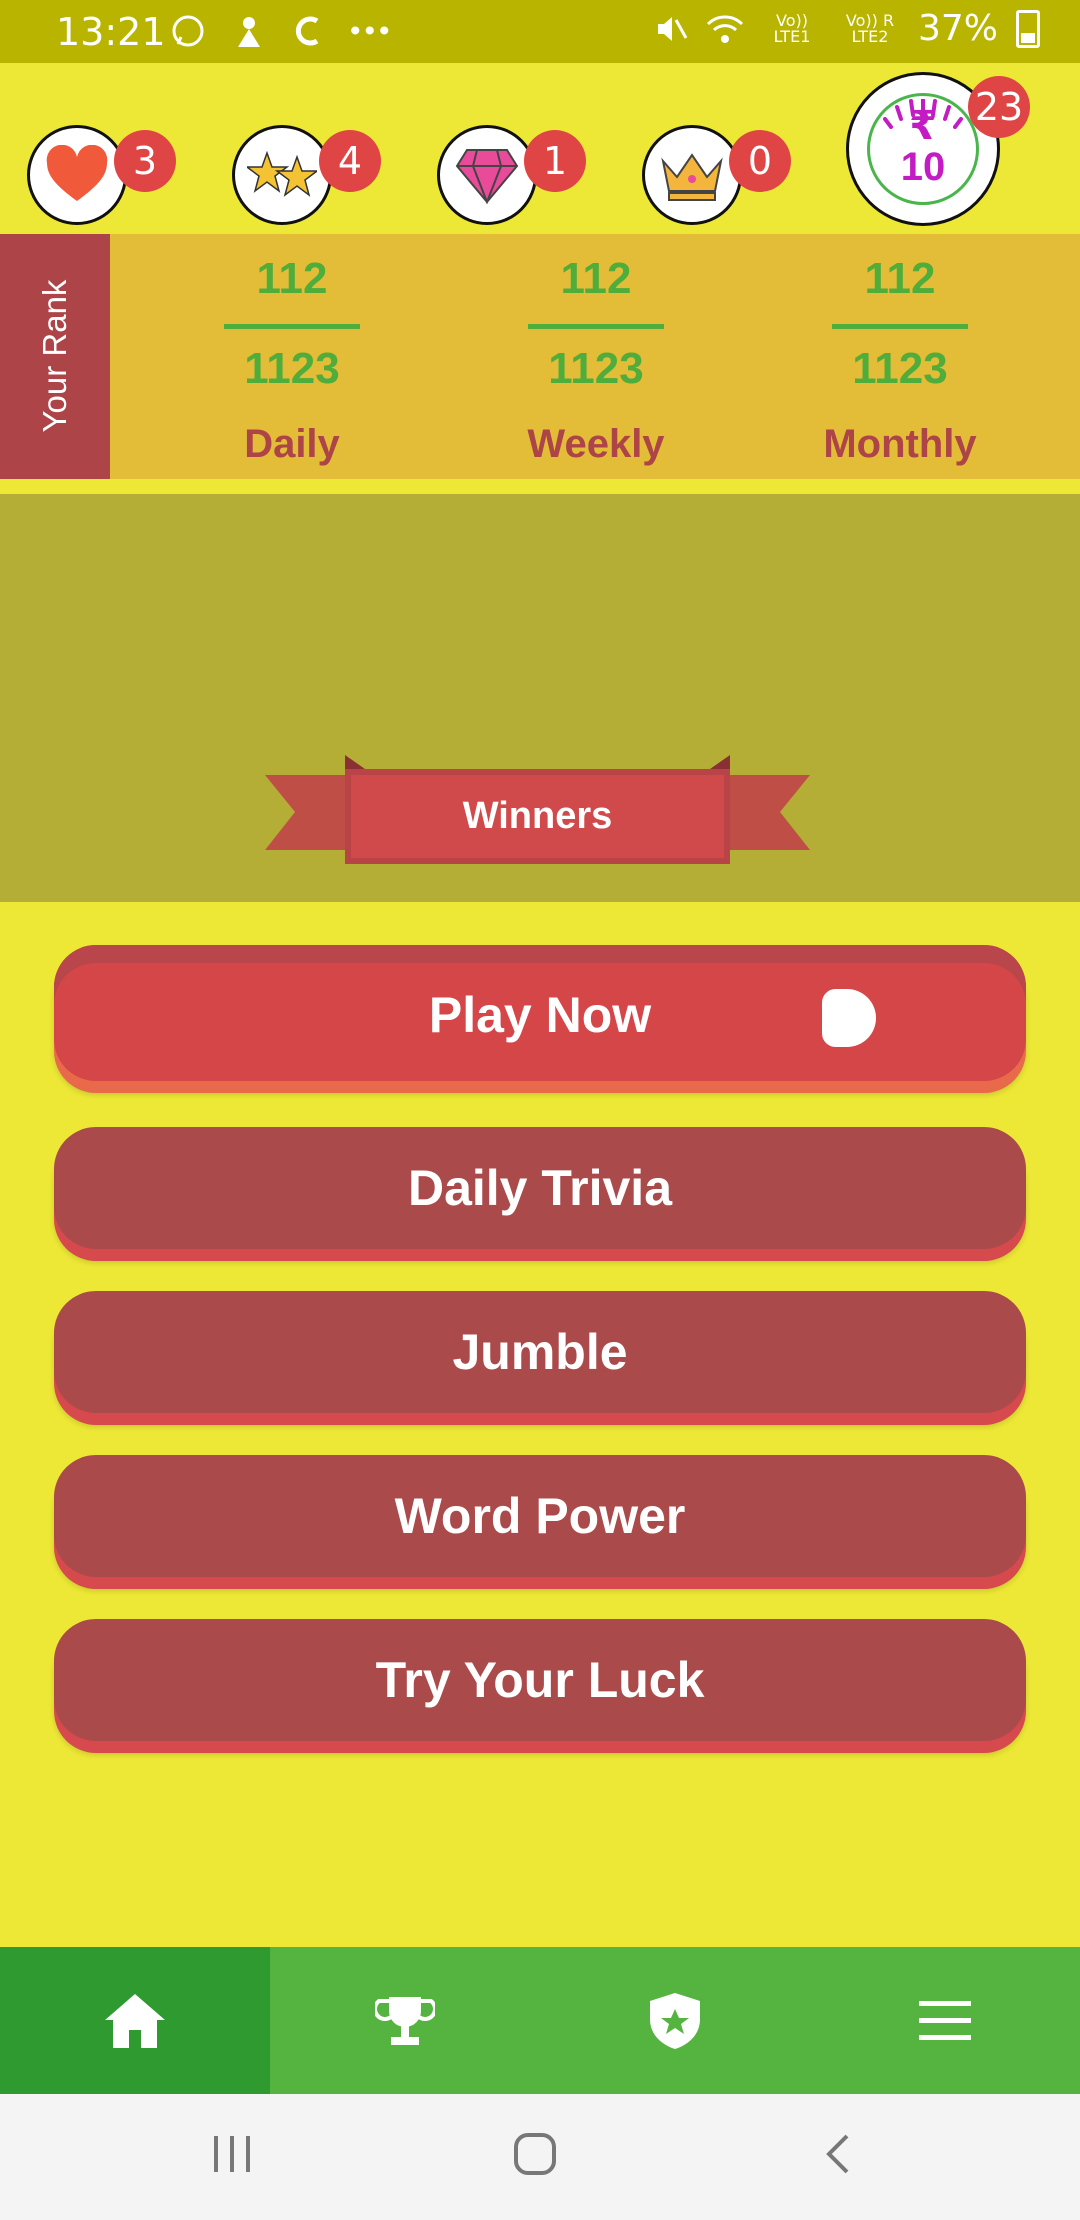 Image resolution: width=1080 pixels, height=2220 pixels. I want to click on sim1-signal: Vo)) LTE1, so click(792, 28).